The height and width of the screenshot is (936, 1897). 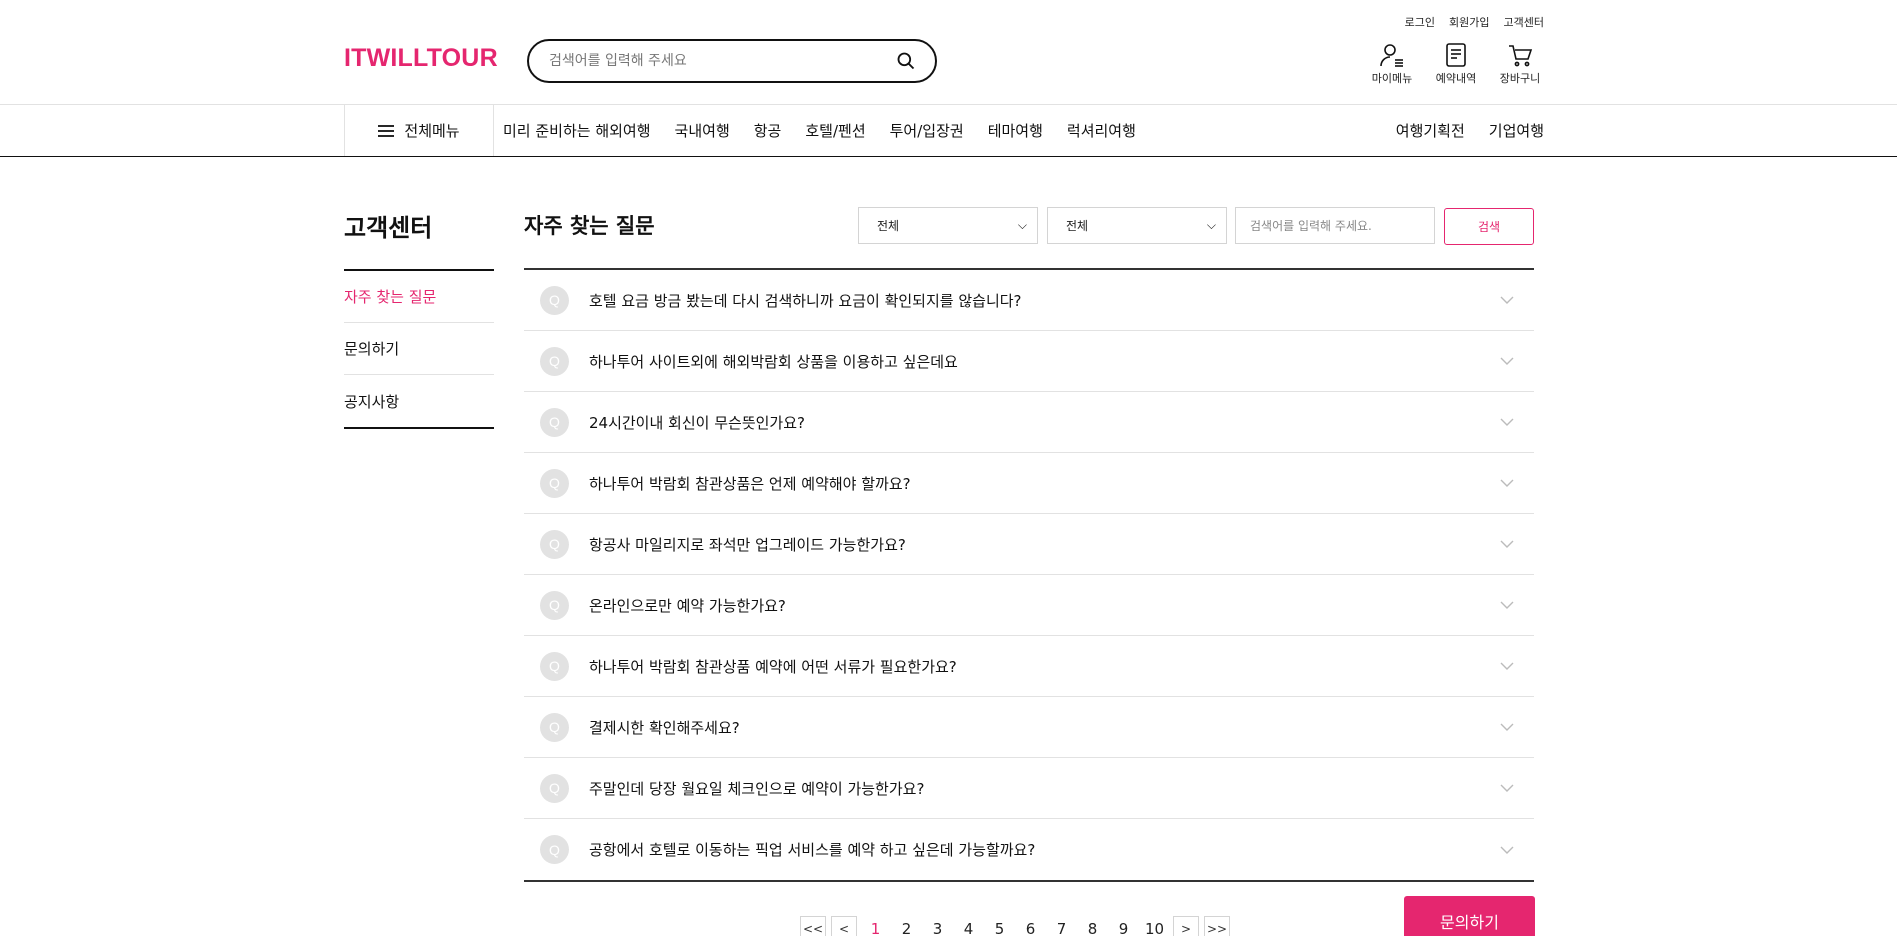 I want to click on sidebar-item-faq: 자주 찾는 질문, so click(x=419, y=297).